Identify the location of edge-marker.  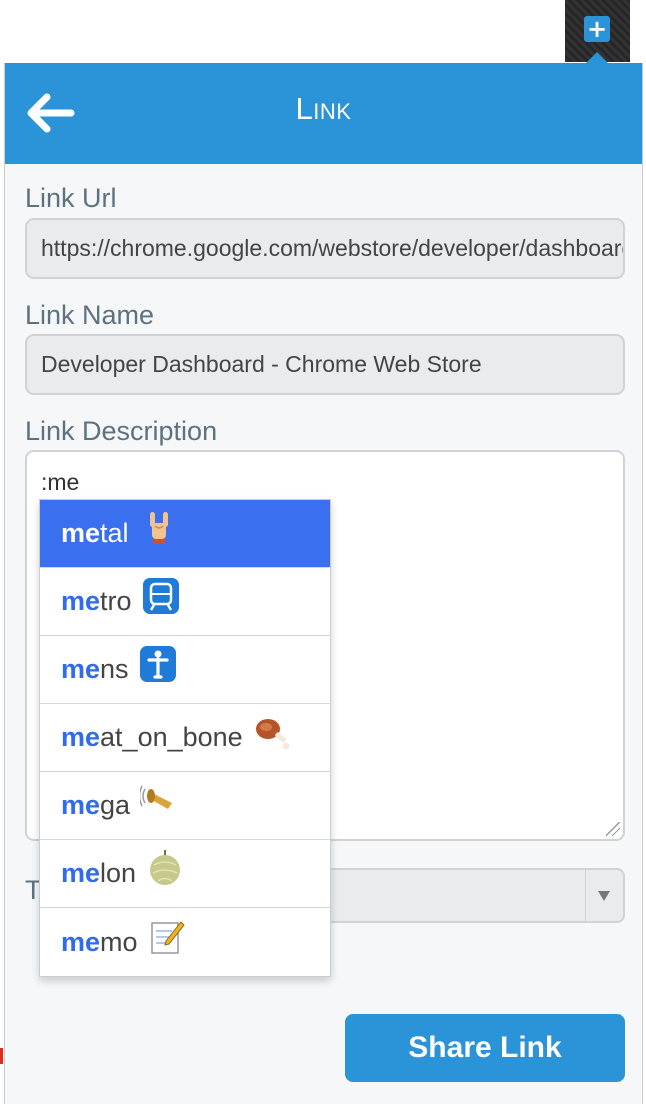
(1, 1056).